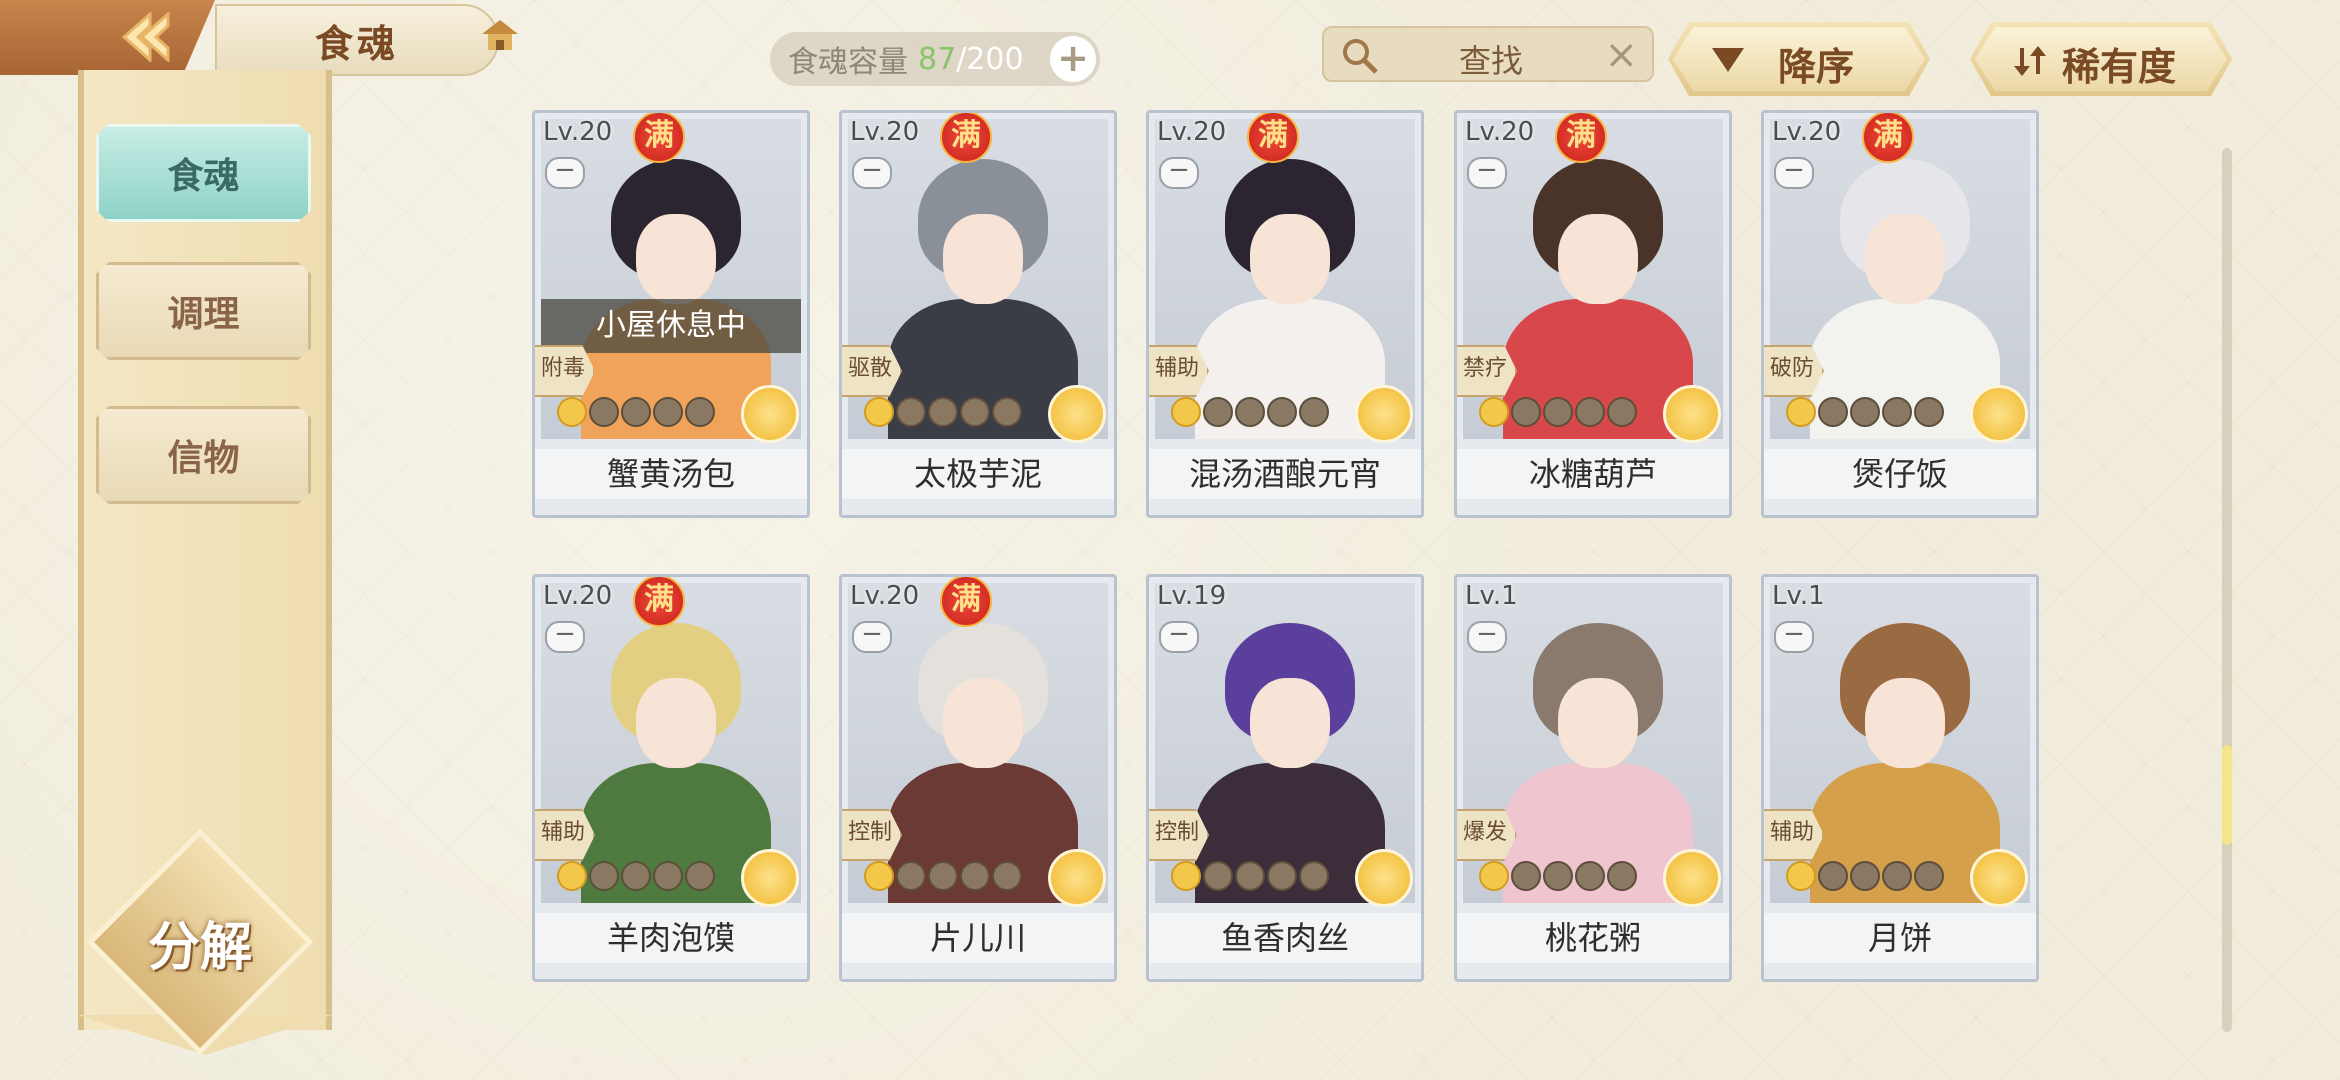  Describe the element at coordinates (848, 62) in the screenshot. I see `capacity-label: 食魂容量` at that location.